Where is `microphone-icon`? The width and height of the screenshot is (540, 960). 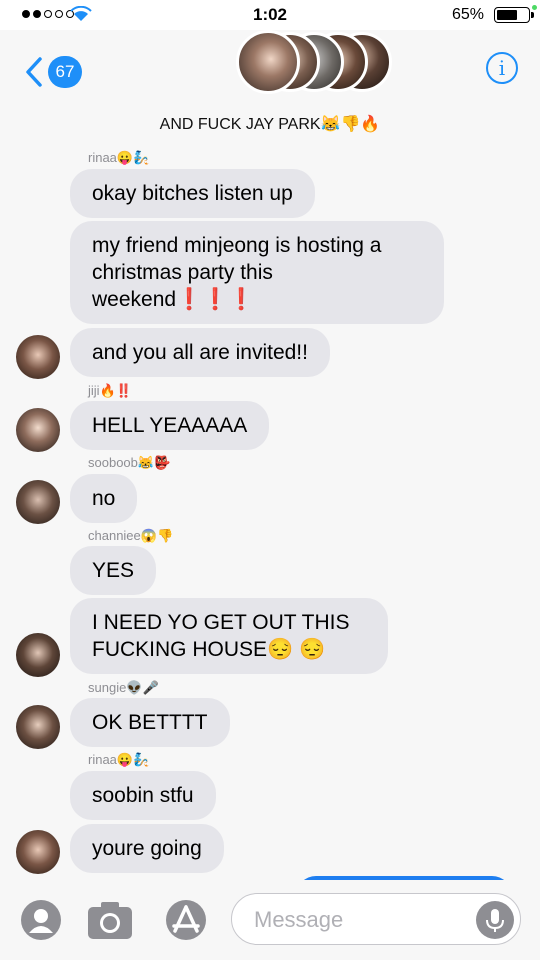
microphone-icon is located at coordinates (495, 920).